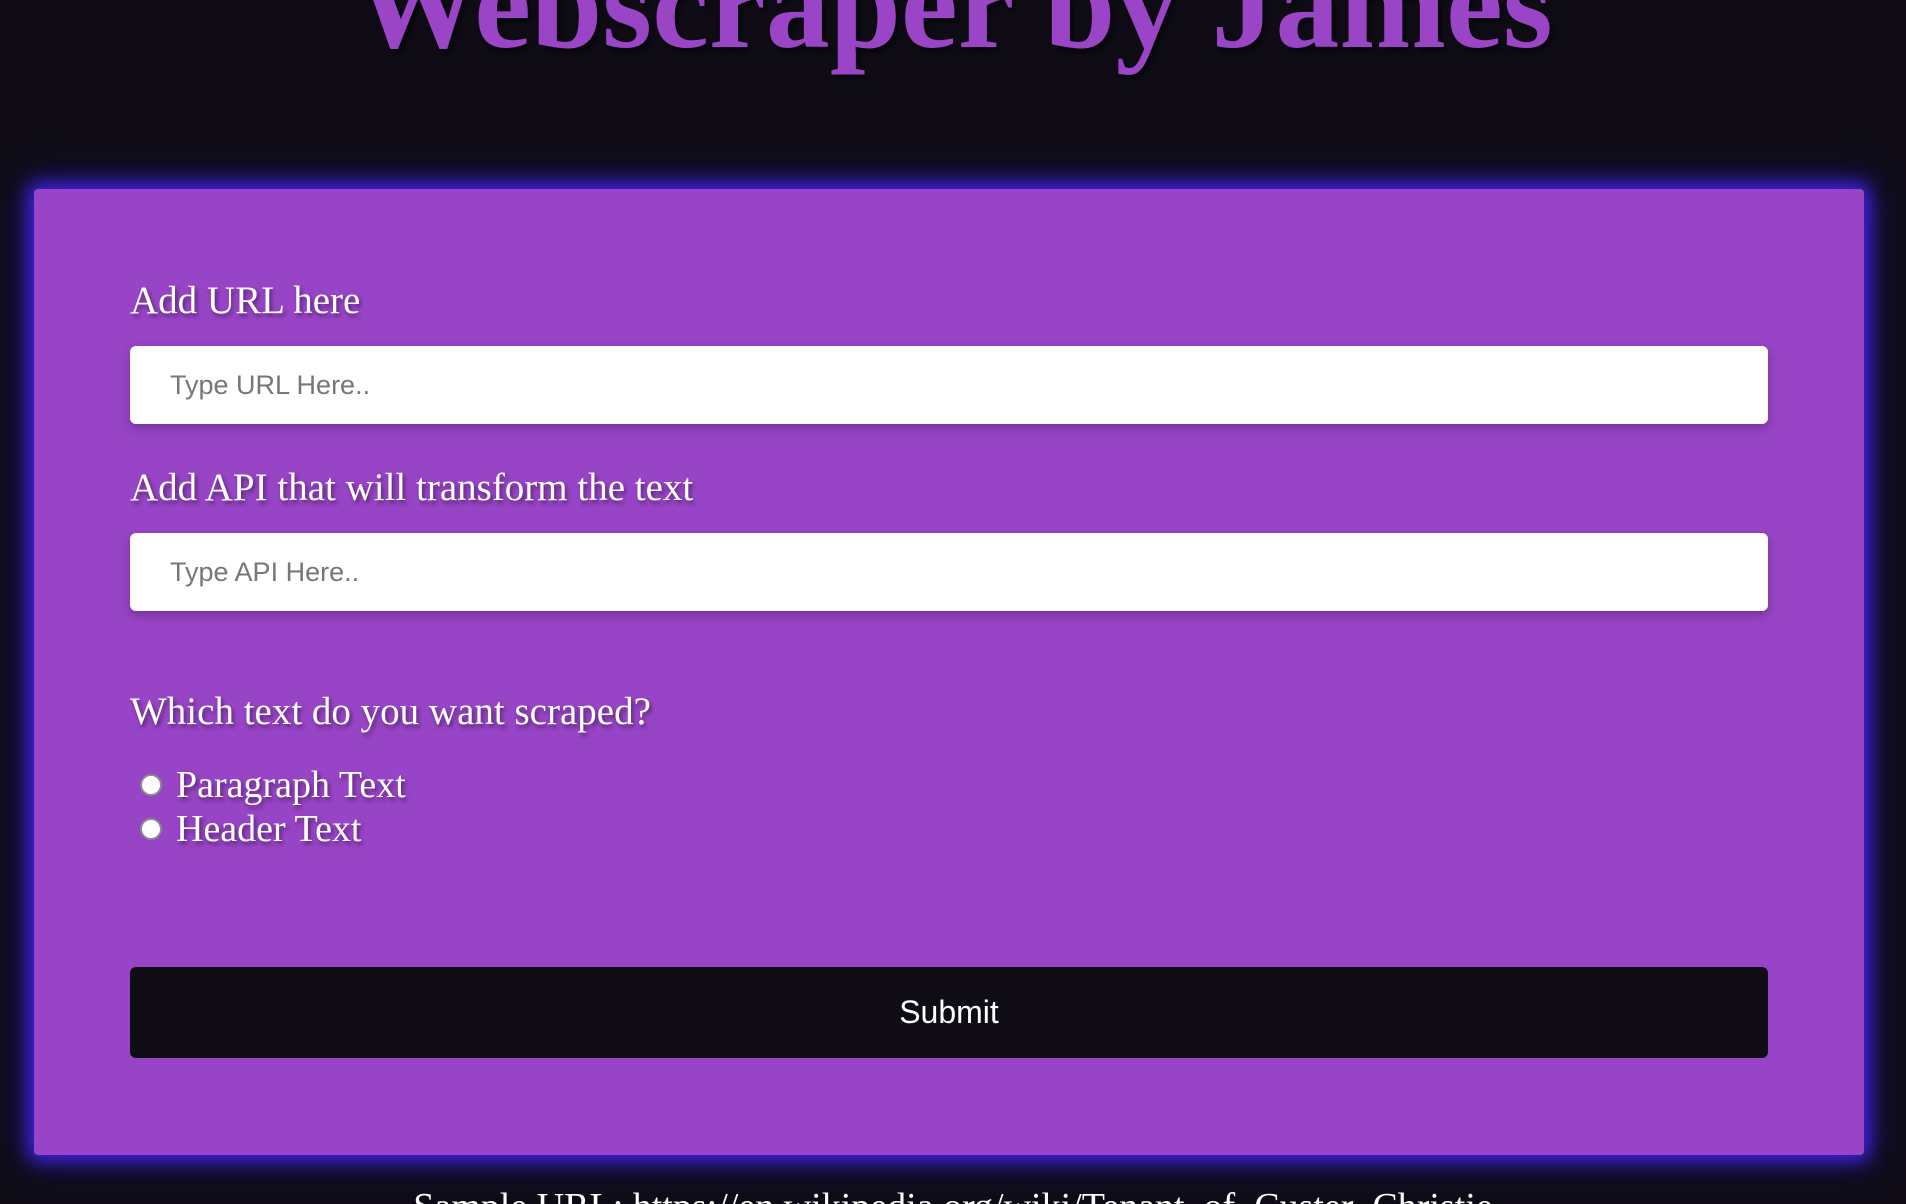 Image resolution: width=1906 pixels, height=1204 pixels. I want to click on scrape-question: Which text do you want scraped?, so click(390, 711).